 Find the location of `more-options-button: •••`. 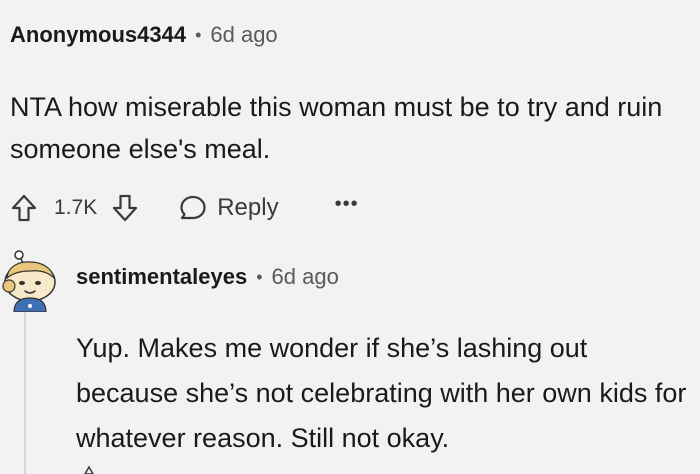

more-options-button: ••• is located at coordinates (347, 204).